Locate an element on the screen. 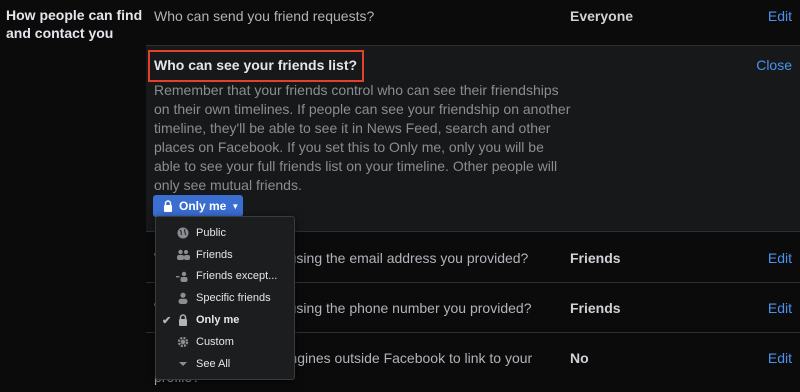  menu-item-friends: Friends is located at coordinates (225, 255).